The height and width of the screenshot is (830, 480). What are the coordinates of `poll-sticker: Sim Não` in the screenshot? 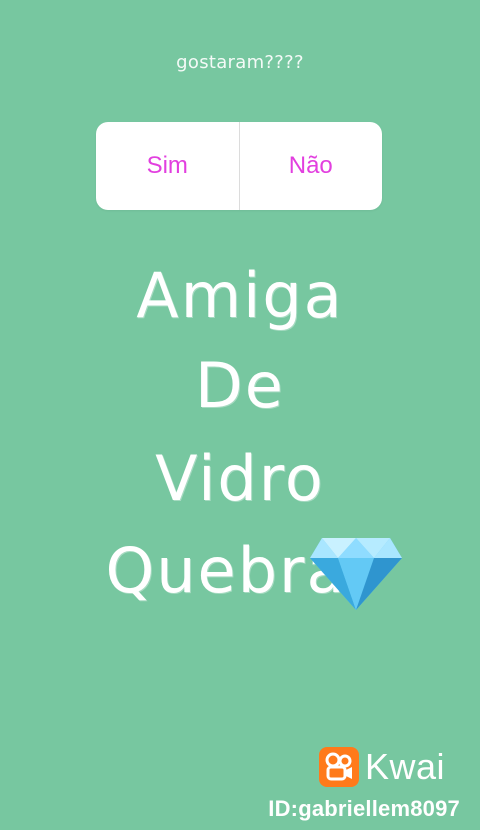 It's located at (239, 166).